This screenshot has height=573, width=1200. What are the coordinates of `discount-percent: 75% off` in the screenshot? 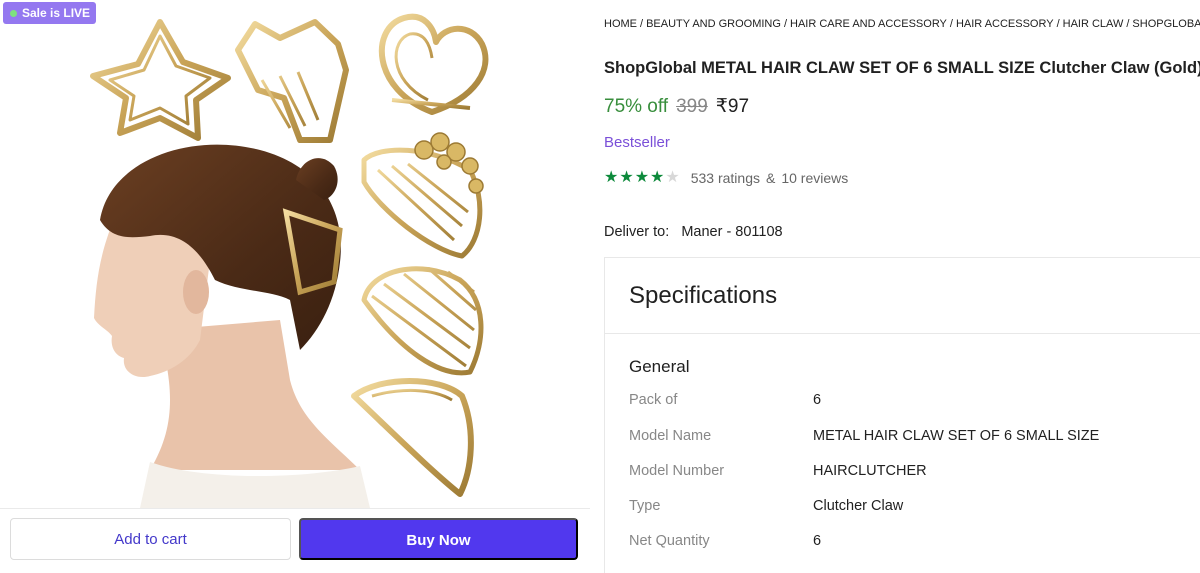 It's located at (636, 106).